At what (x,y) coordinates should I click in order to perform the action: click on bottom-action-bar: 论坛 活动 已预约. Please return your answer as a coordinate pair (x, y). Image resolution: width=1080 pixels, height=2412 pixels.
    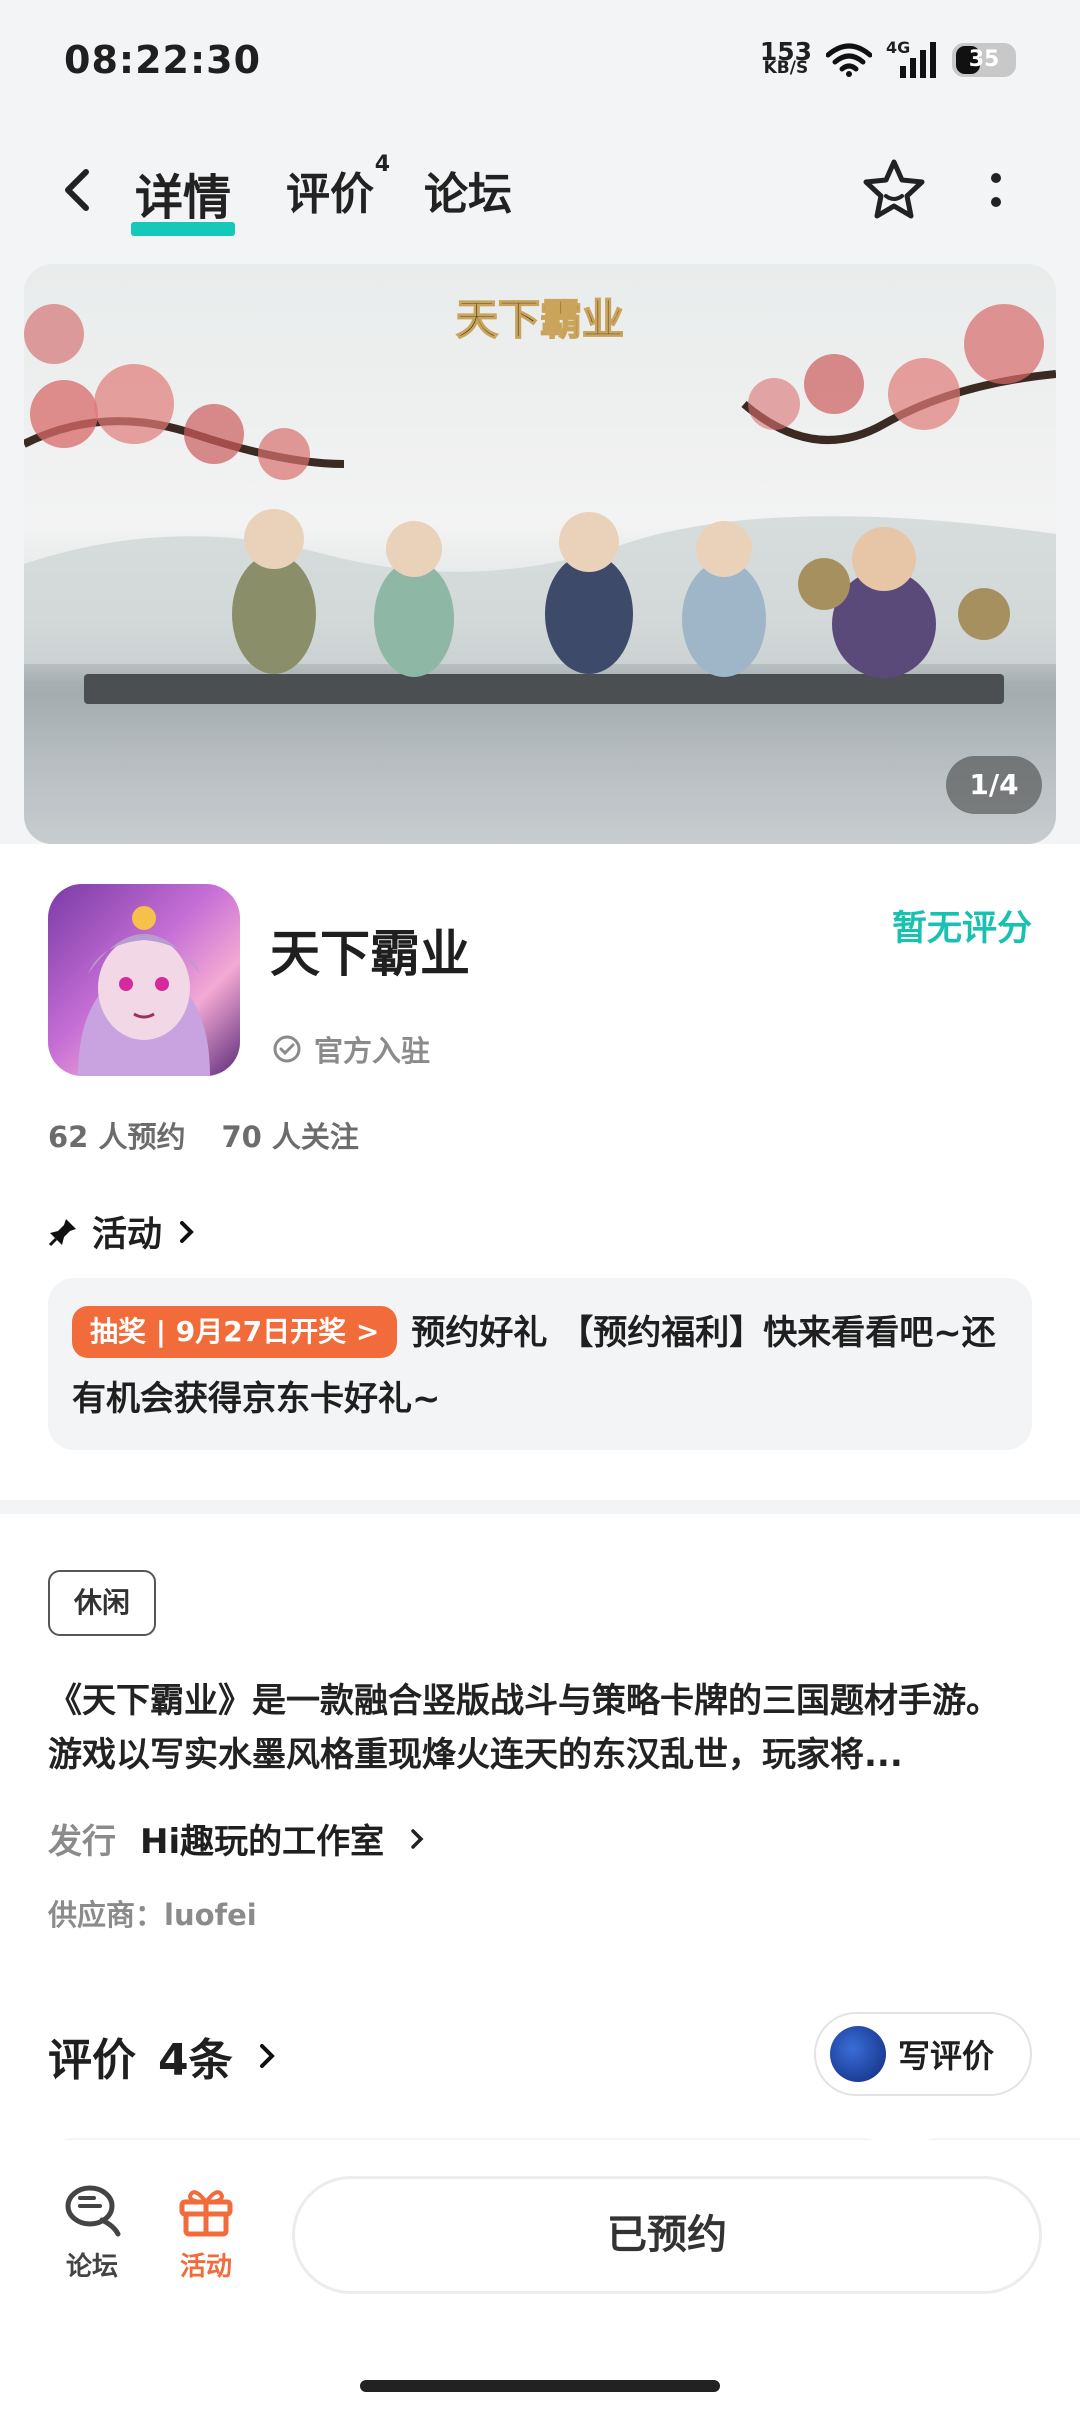
    Looking at the image, I should click on (540, 2276).